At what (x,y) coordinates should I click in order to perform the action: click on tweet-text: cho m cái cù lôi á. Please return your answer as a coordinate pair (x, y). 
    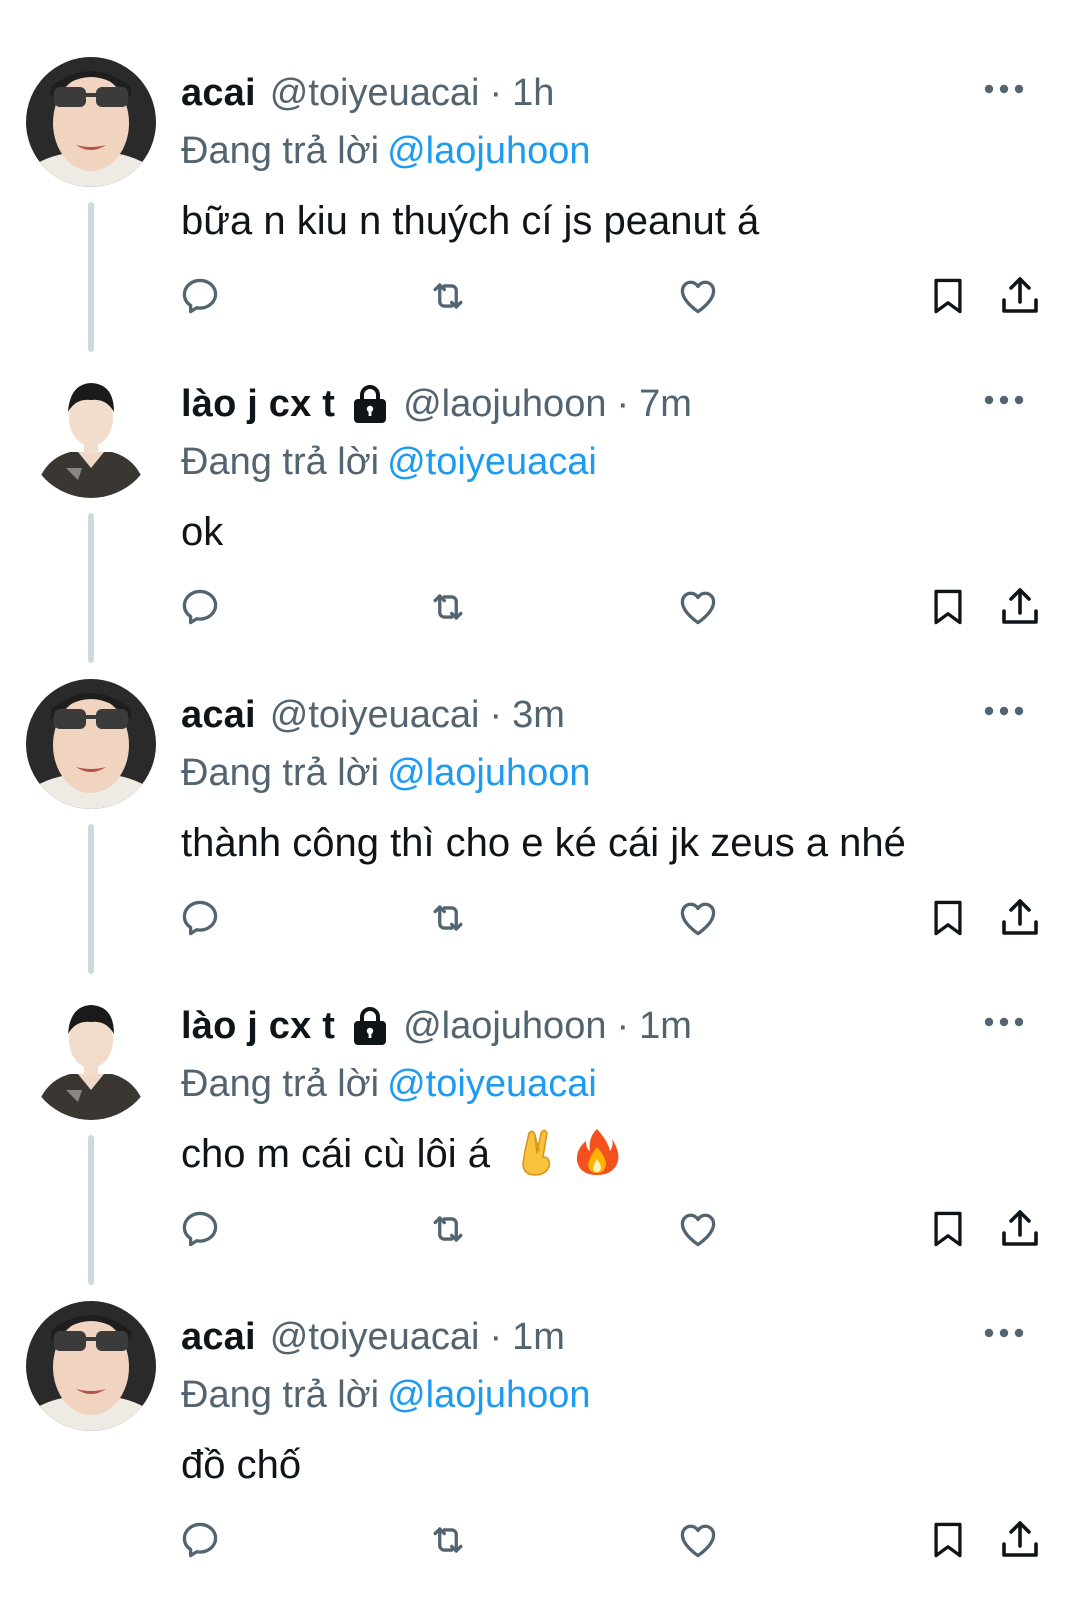
    Looking at the image, I should click on (336, 1154).